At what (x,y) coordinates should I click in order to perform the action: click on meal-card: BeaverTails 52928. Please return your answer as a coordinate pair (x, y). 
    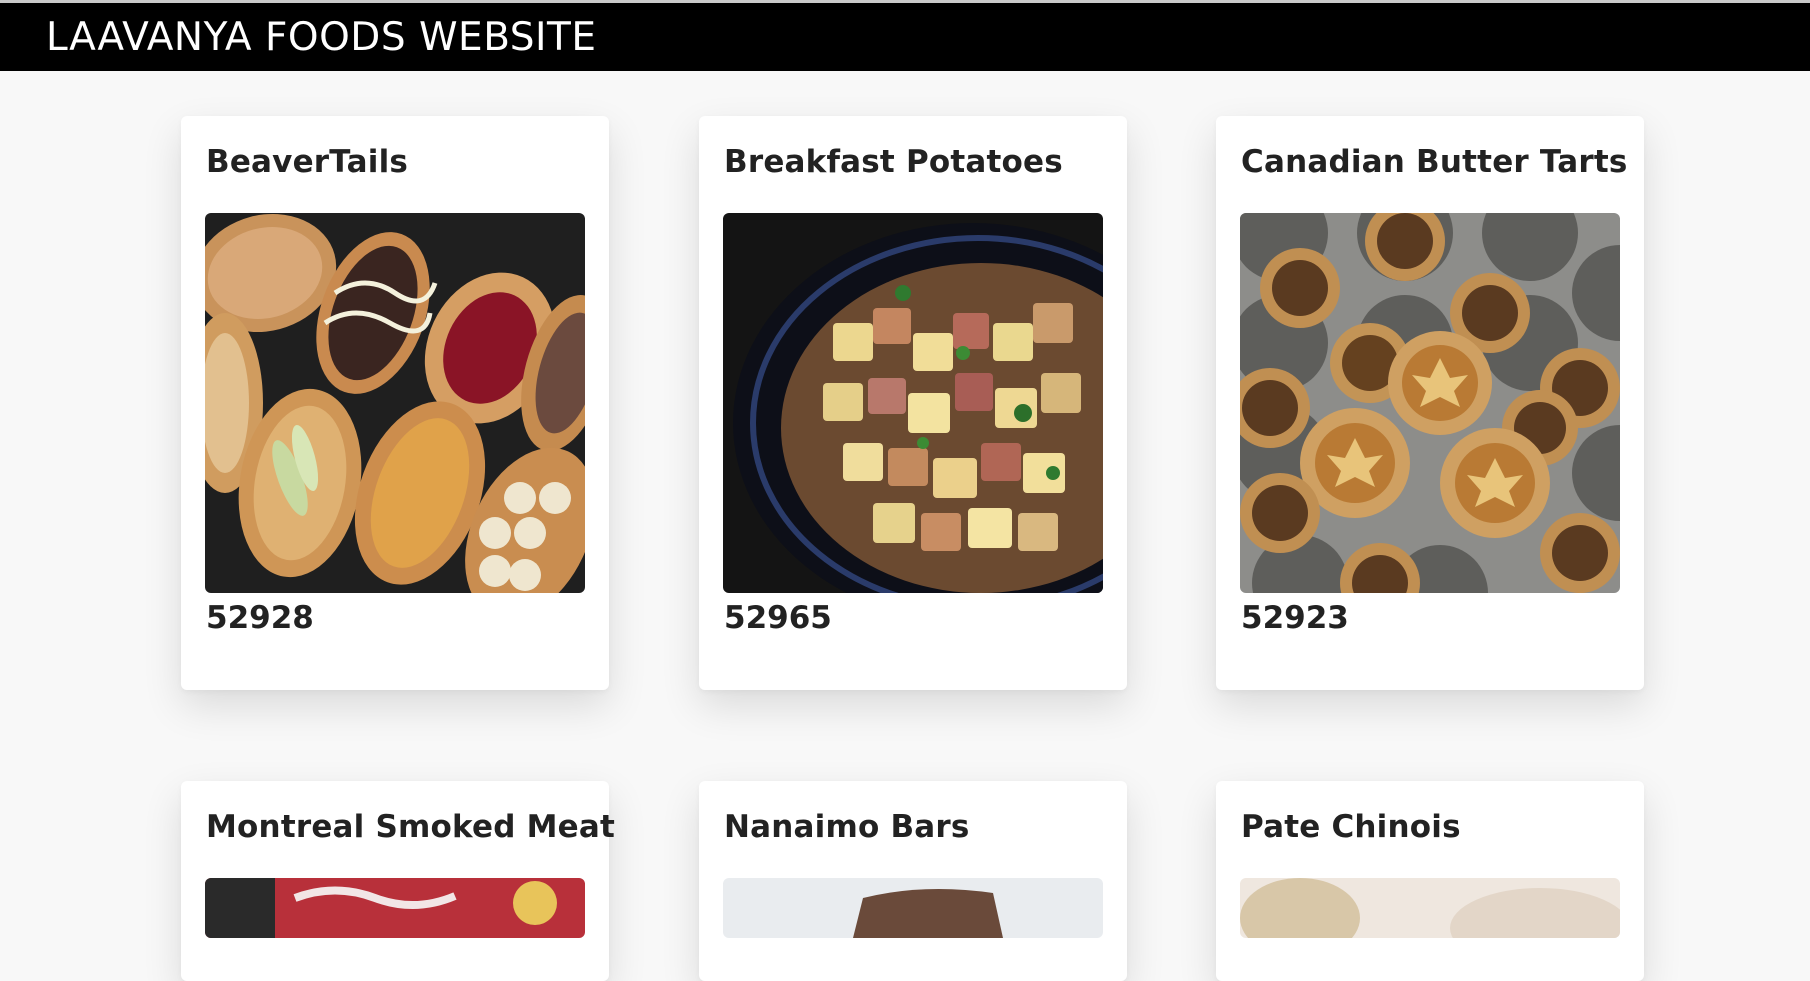
    Looking at the image, I should click on (395, 403).